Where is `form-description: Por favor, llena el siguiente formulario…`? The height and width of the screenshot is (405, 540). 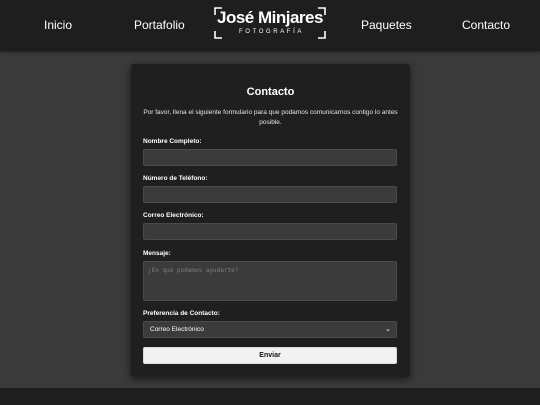
form-description: Por favor, llena el siguiente formulario… is located at coordinates (270, 117).